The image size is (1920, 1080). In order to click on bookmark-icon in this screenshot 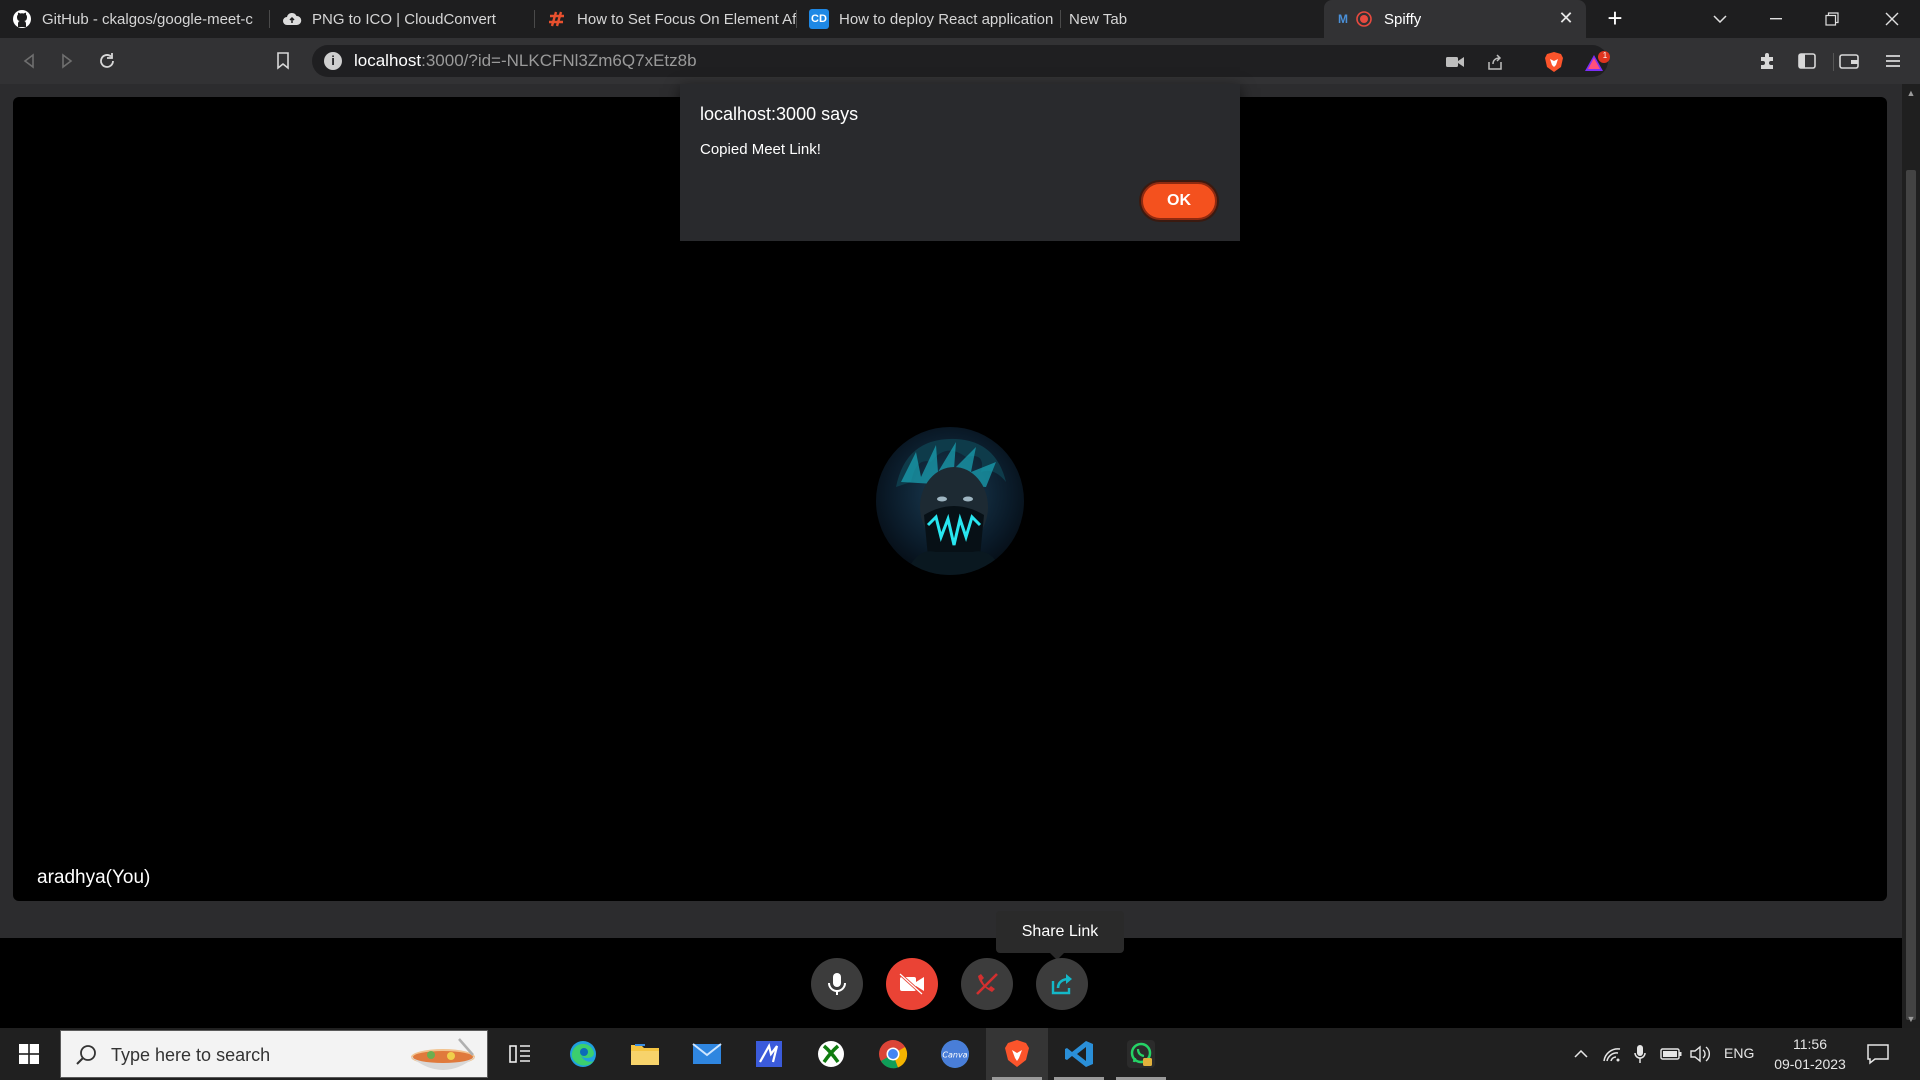, I will do `click(283, 61)`.